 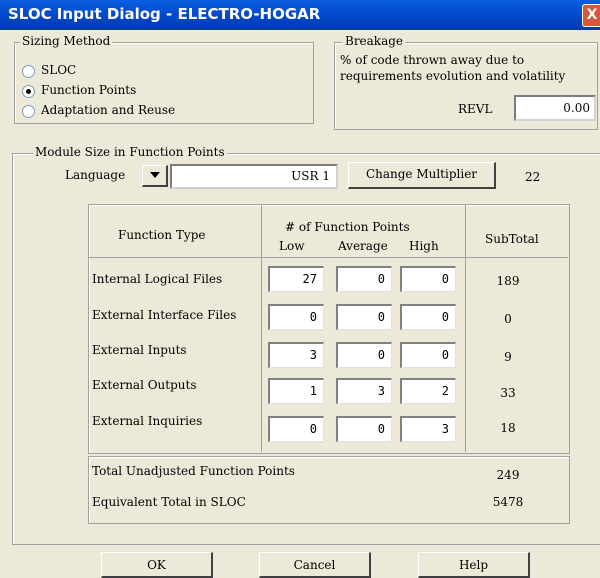 I want to click on breakage-legend: Breakage, so click(x=374, y=41).